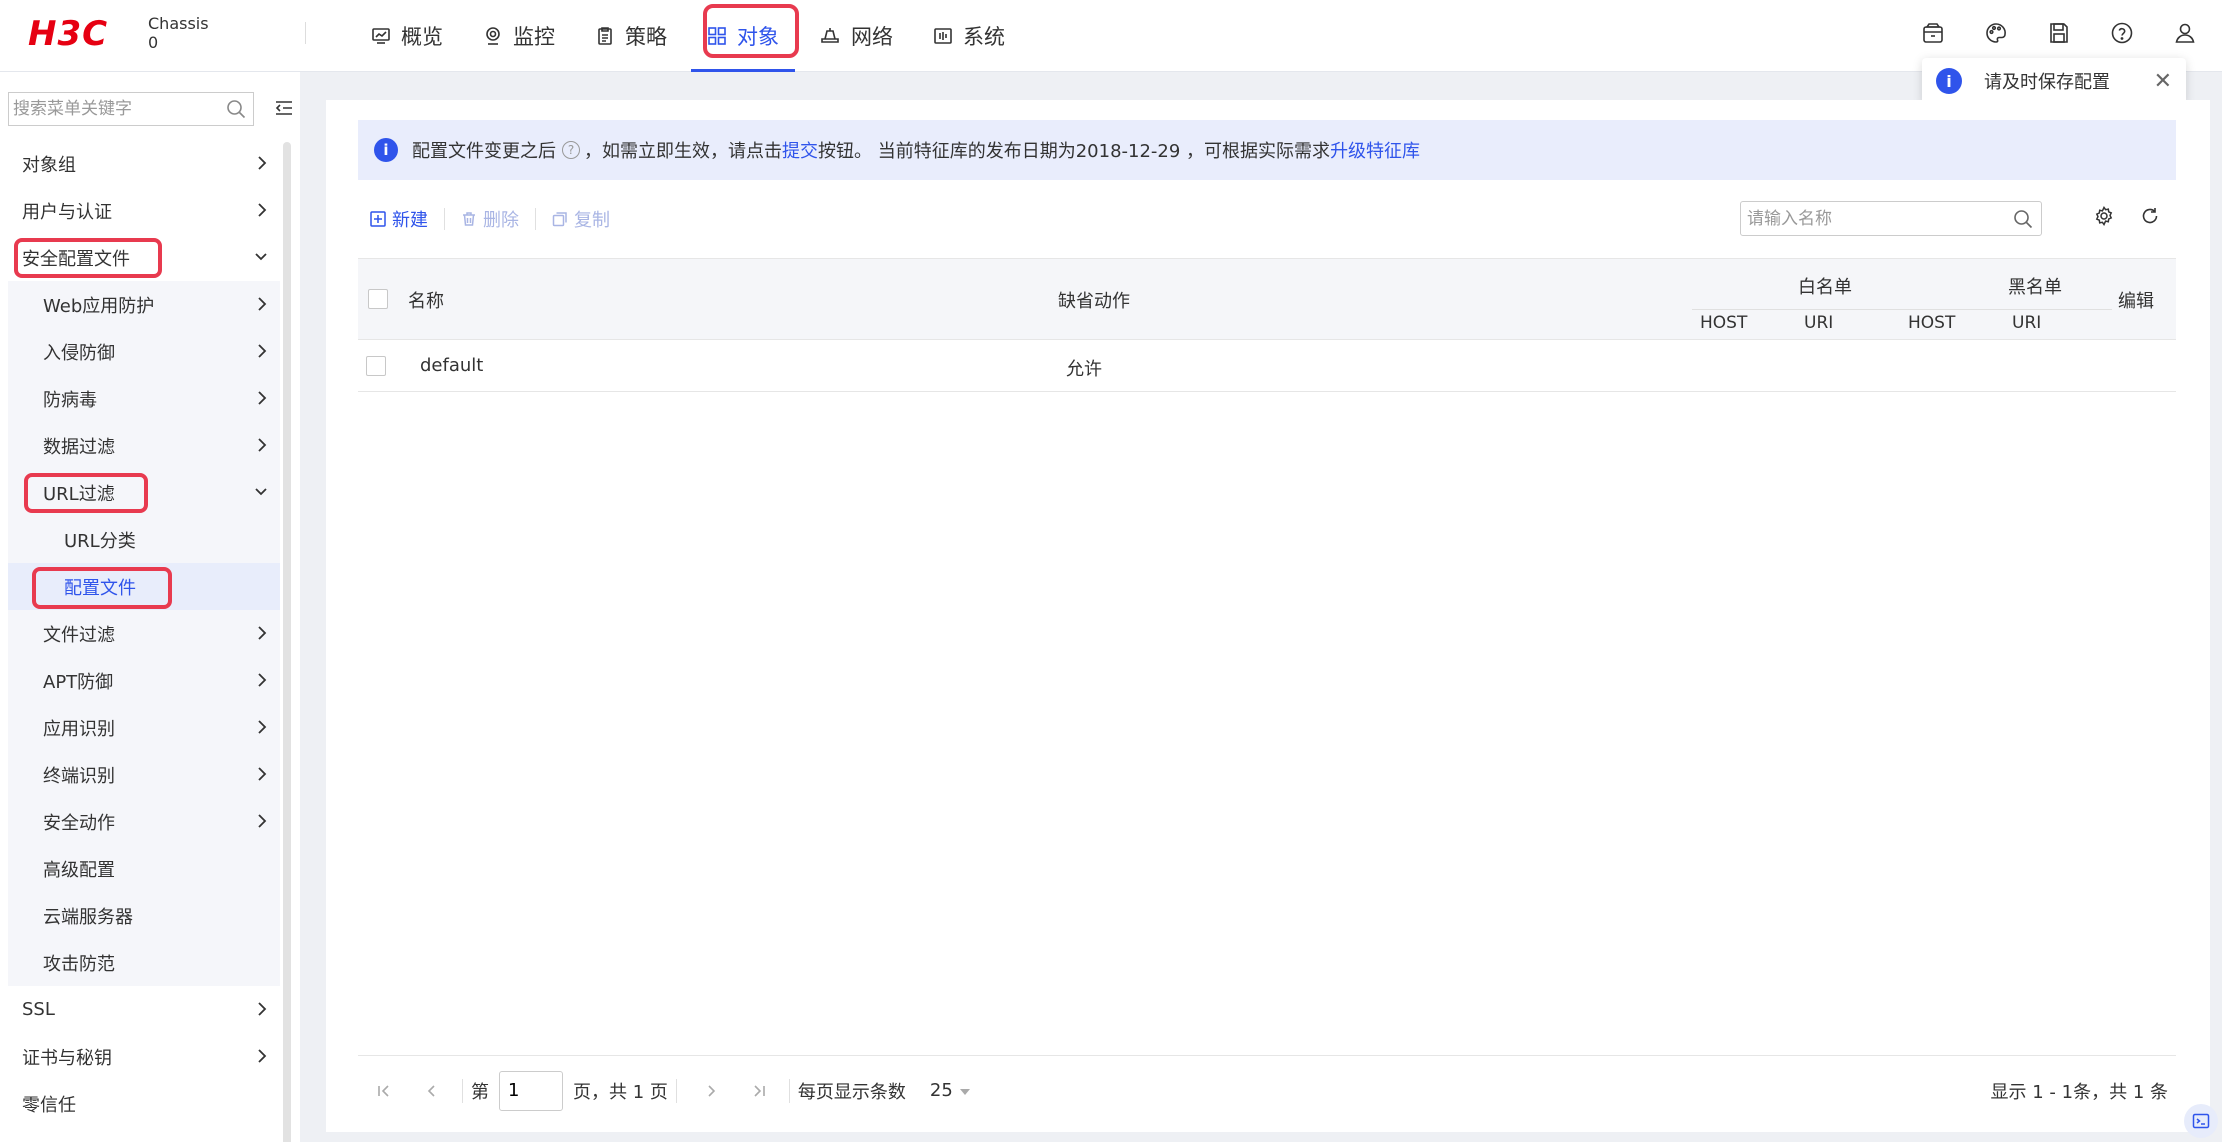 The image size is (2222, 1142). Describe the element at coordinates (2122, 33) in the screenshot. I see `help-icon` at that location.